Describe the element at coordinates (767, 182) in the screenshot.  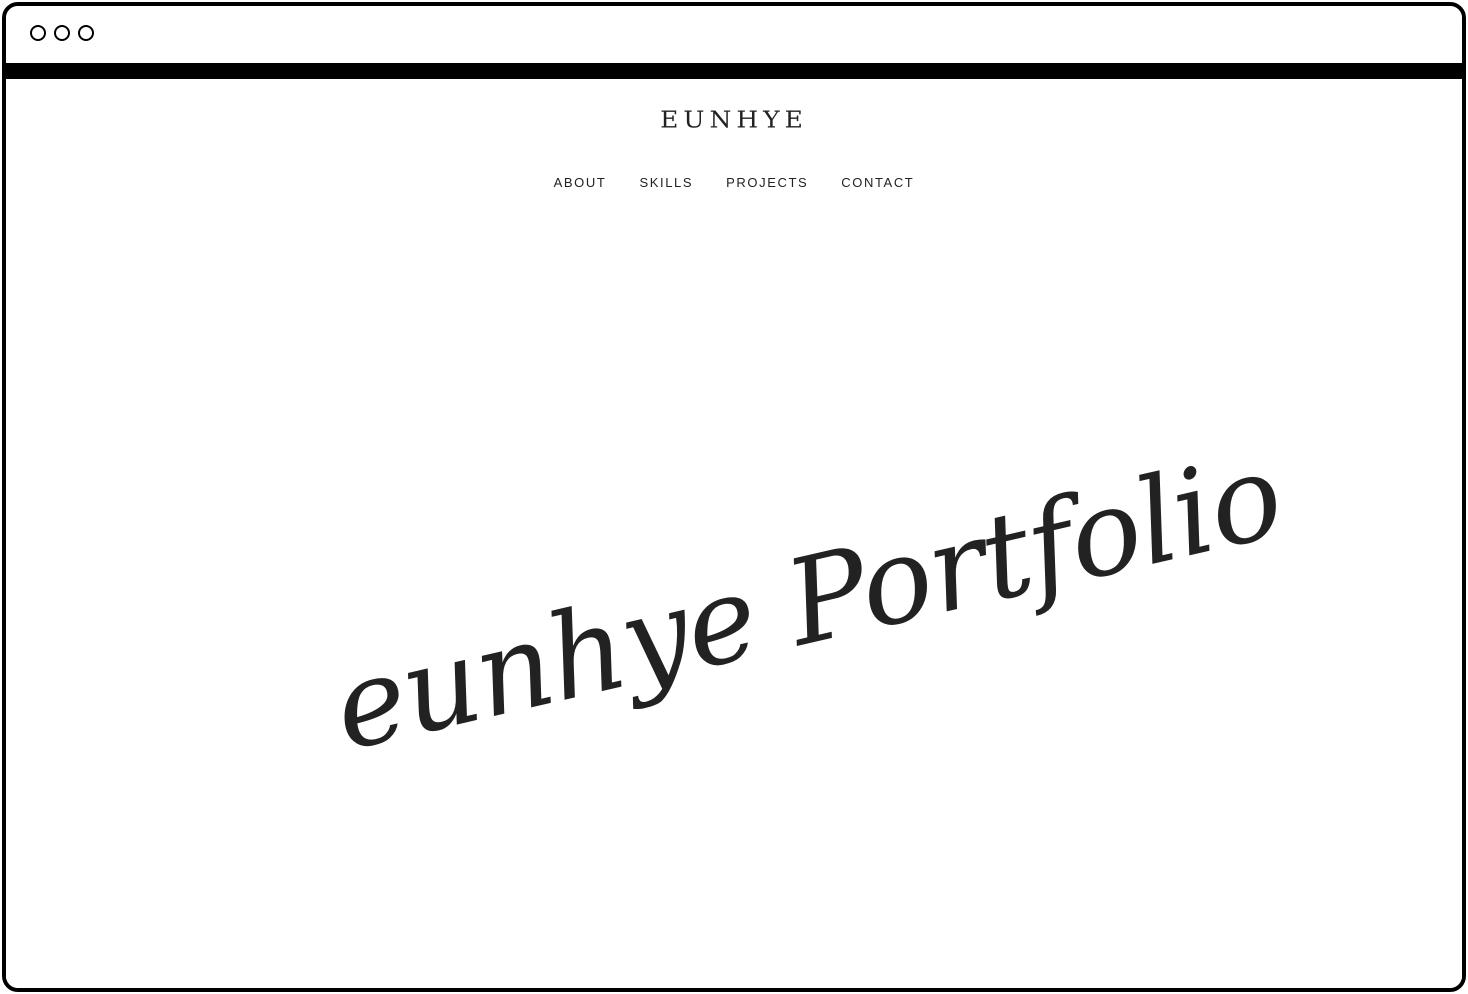
I see `nav-item-projects: PROJECTS` at that location.